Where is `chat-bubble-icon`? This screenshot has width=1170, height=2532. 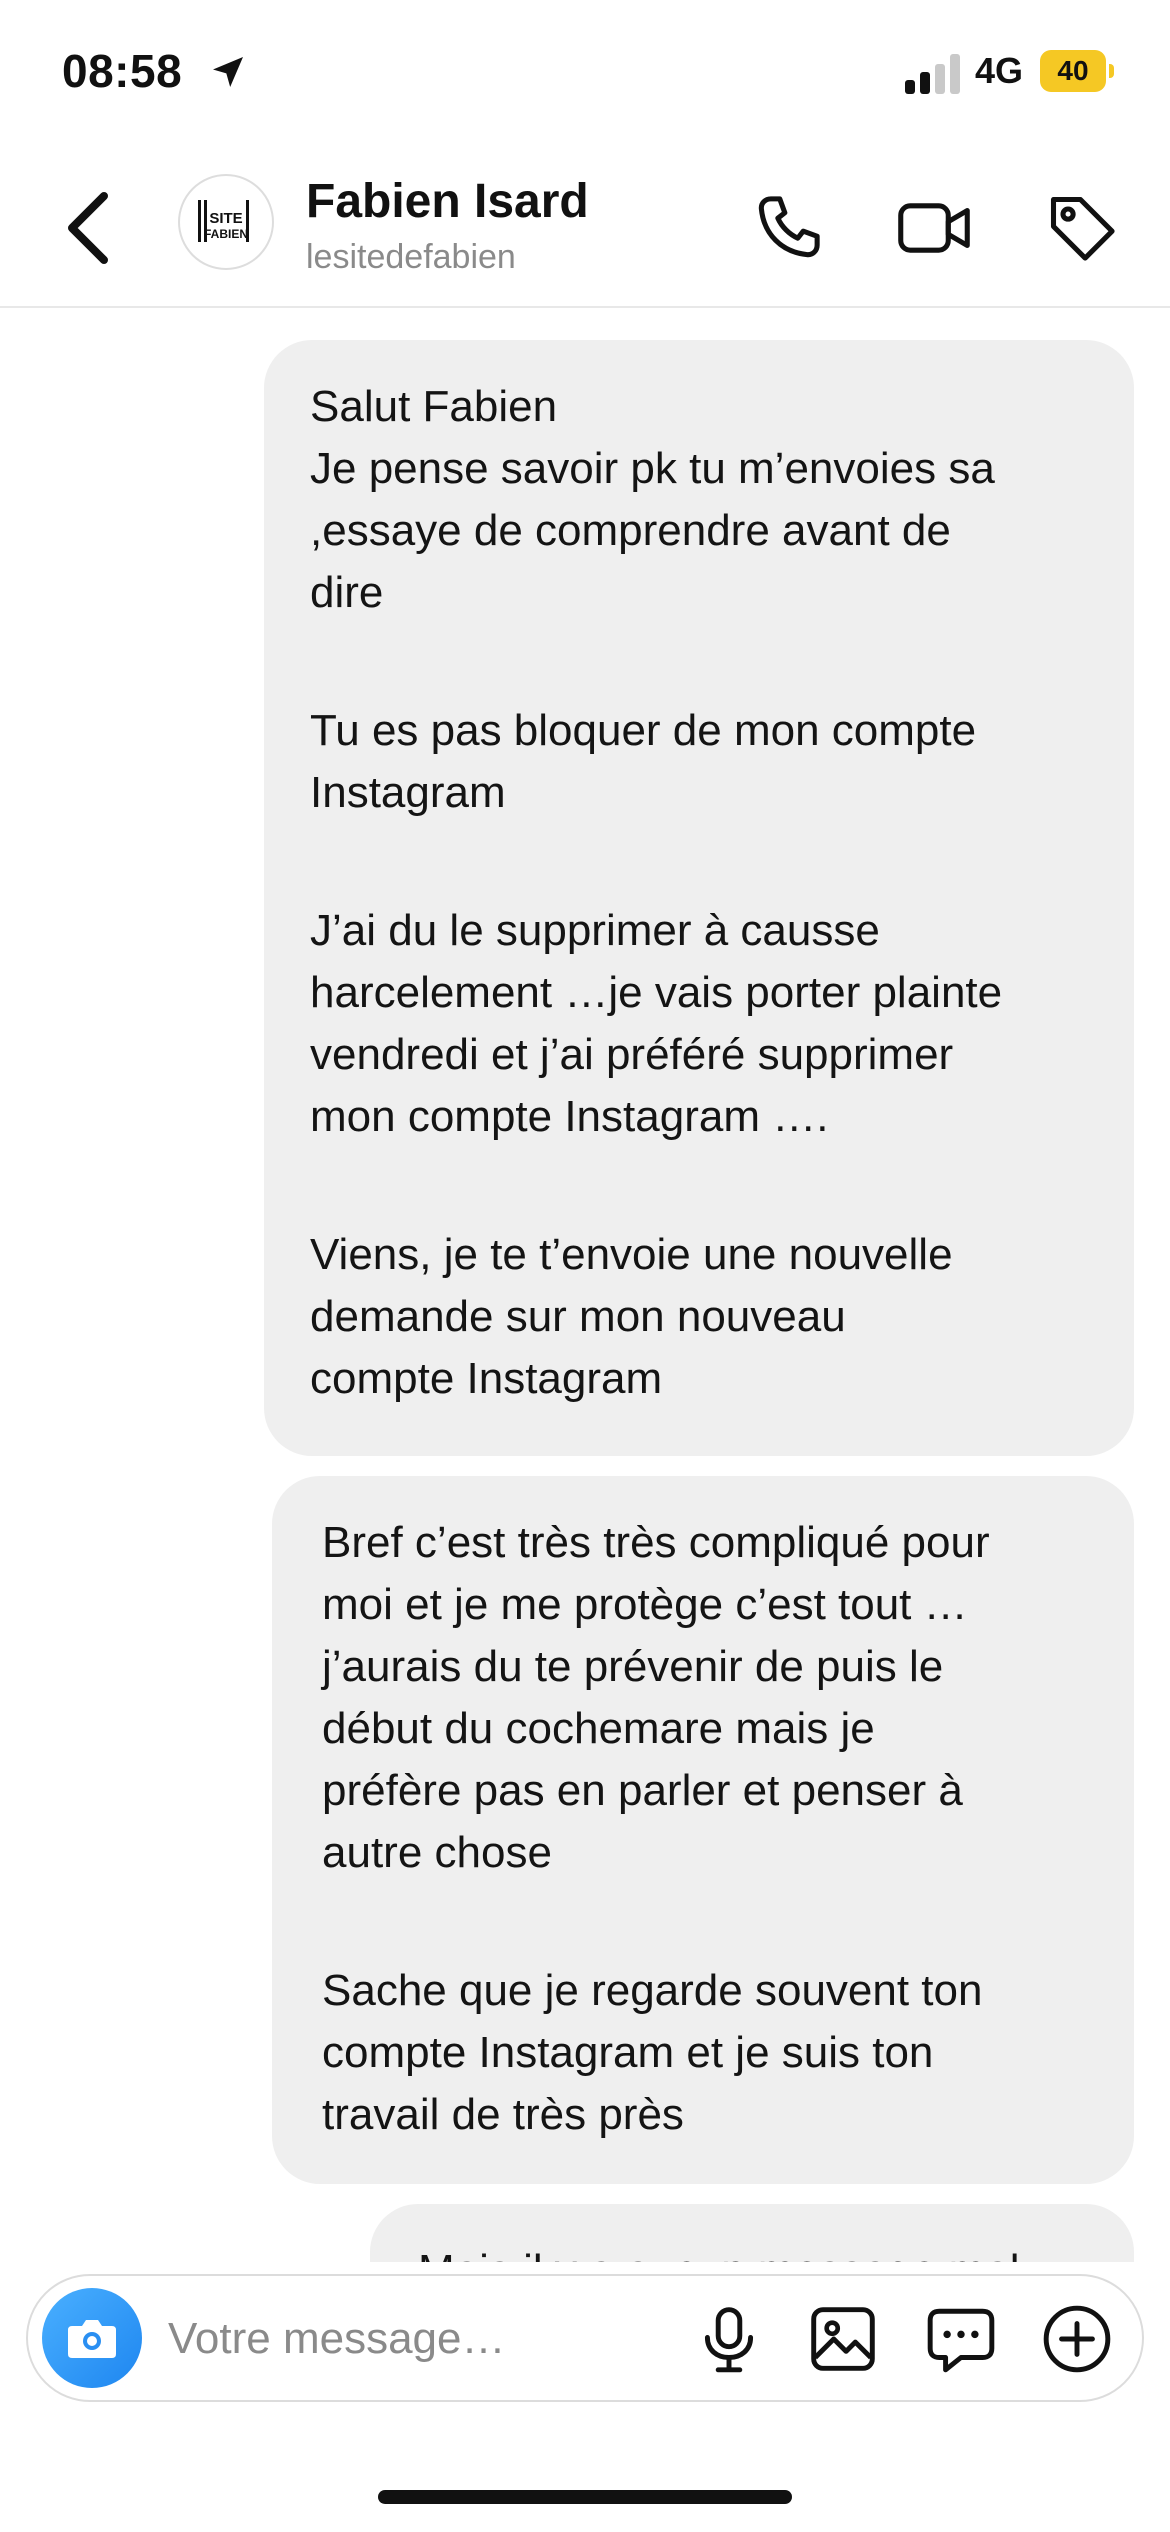 chat-bubble-icon is located at coordinates (961, 2339).